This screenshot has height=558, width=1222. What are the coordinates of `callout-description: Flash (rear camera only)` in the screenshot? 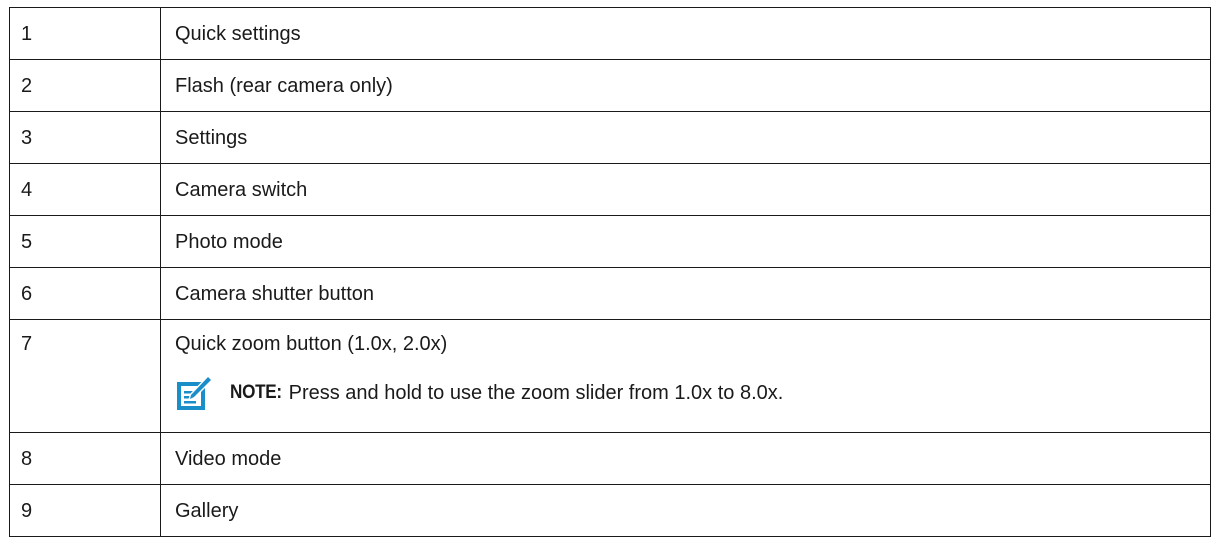 It's located at (685, 85).